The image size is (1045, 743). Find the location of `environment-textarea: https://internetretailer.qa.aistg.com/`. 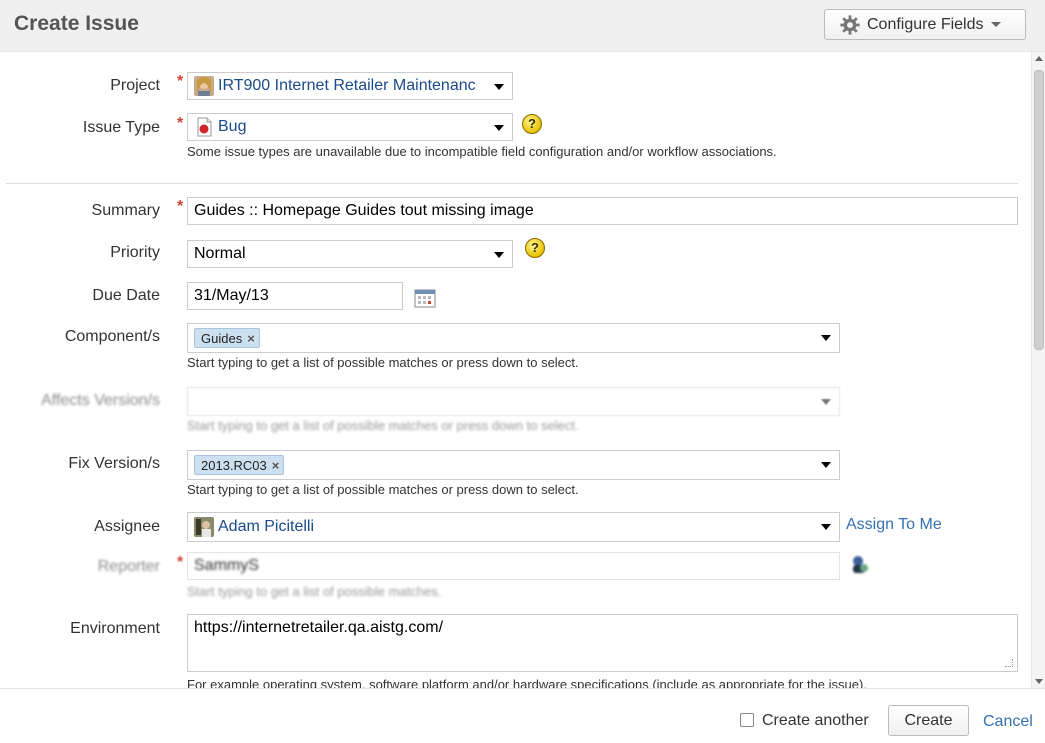

environment-textarea: https://internetretailer.qa.aistg.com/ is located at coordinates (602, 643).